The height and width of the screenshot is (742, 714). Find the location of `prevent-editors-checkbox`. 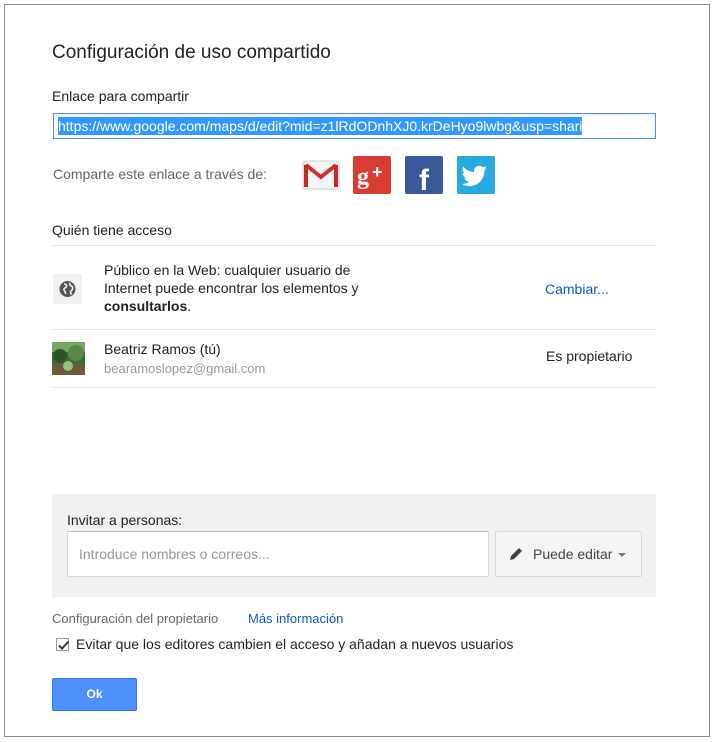

prevent-editors-checkbox is located at coordinates (63, 644).